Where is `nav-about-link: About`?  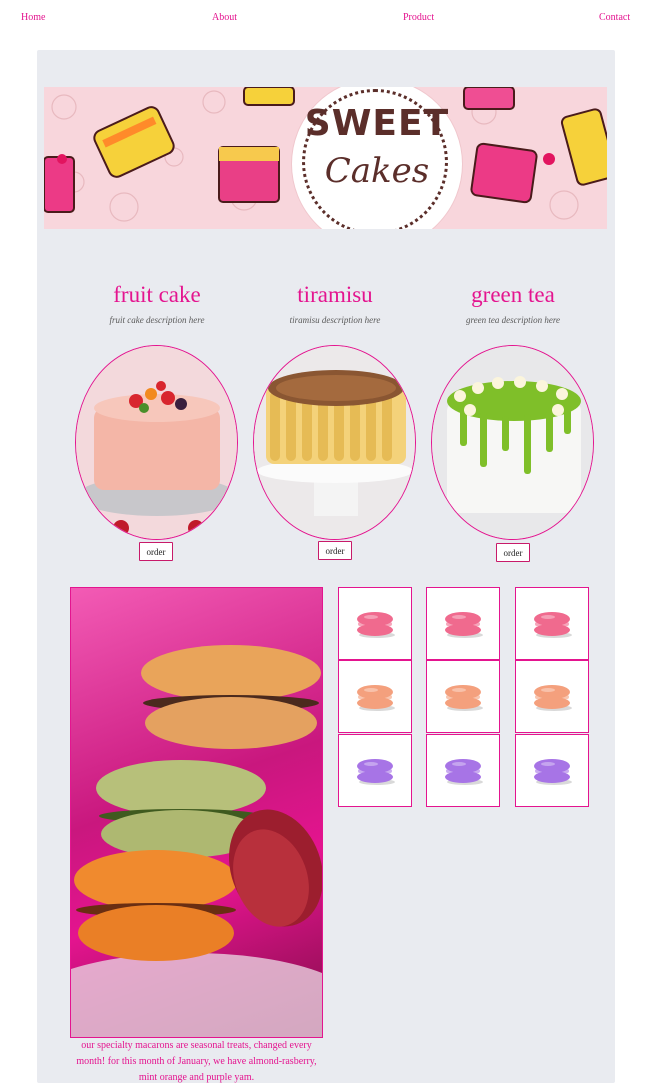 nav-about-link: About is located at coordinates (224, 17).